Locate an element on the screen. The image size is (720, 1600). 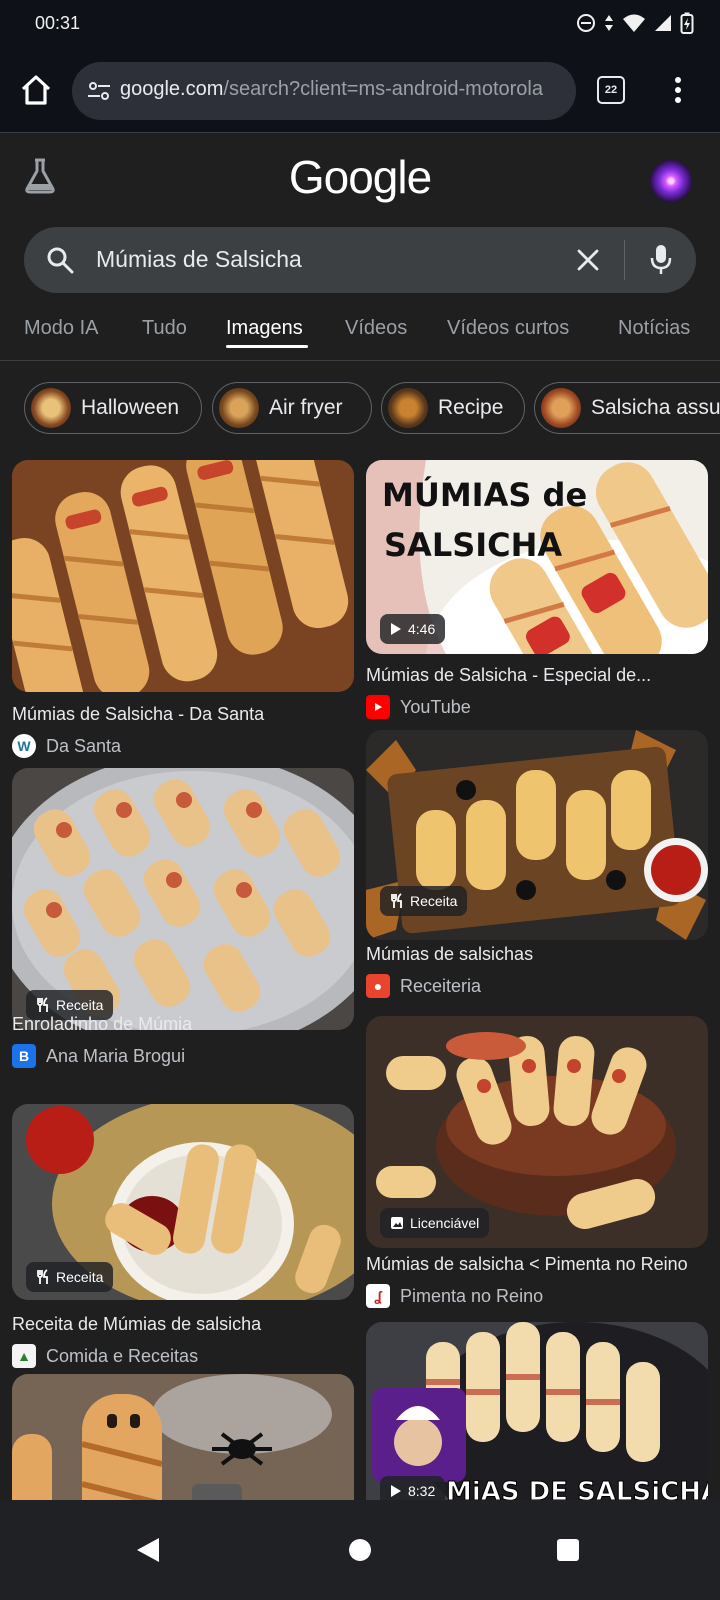
battery-charging-icon is located at coordinates (687, 23).